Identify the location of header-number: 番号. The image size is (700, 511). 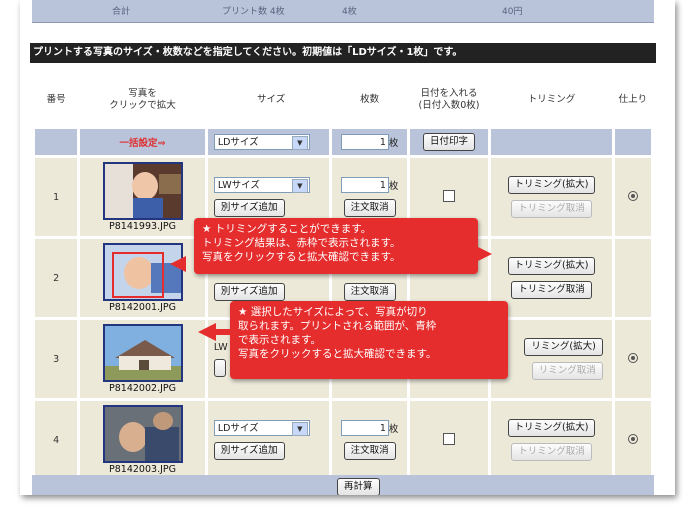
(56, 100).